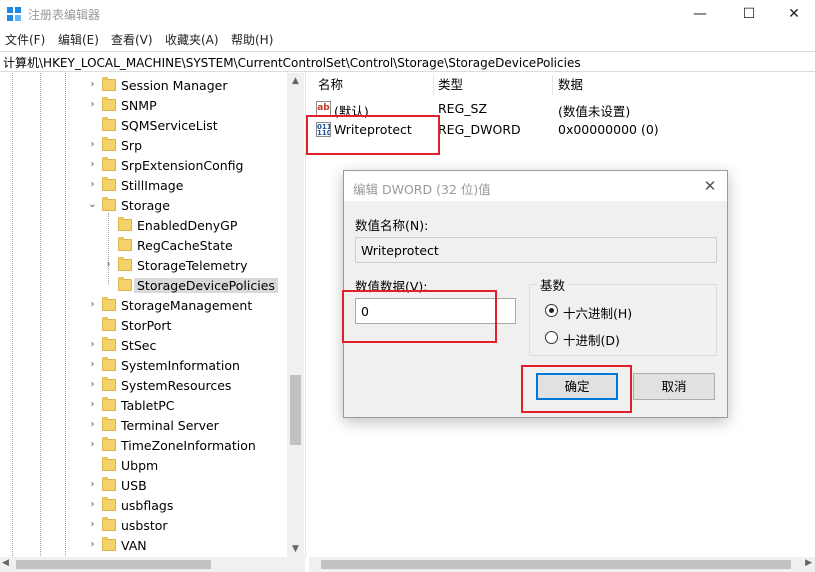 This screenshot has height=572, width=815. What do you see at coordinates (793, 14) in the screenshot?
I see `close-button: ✕` at bounding box center [793, 14].